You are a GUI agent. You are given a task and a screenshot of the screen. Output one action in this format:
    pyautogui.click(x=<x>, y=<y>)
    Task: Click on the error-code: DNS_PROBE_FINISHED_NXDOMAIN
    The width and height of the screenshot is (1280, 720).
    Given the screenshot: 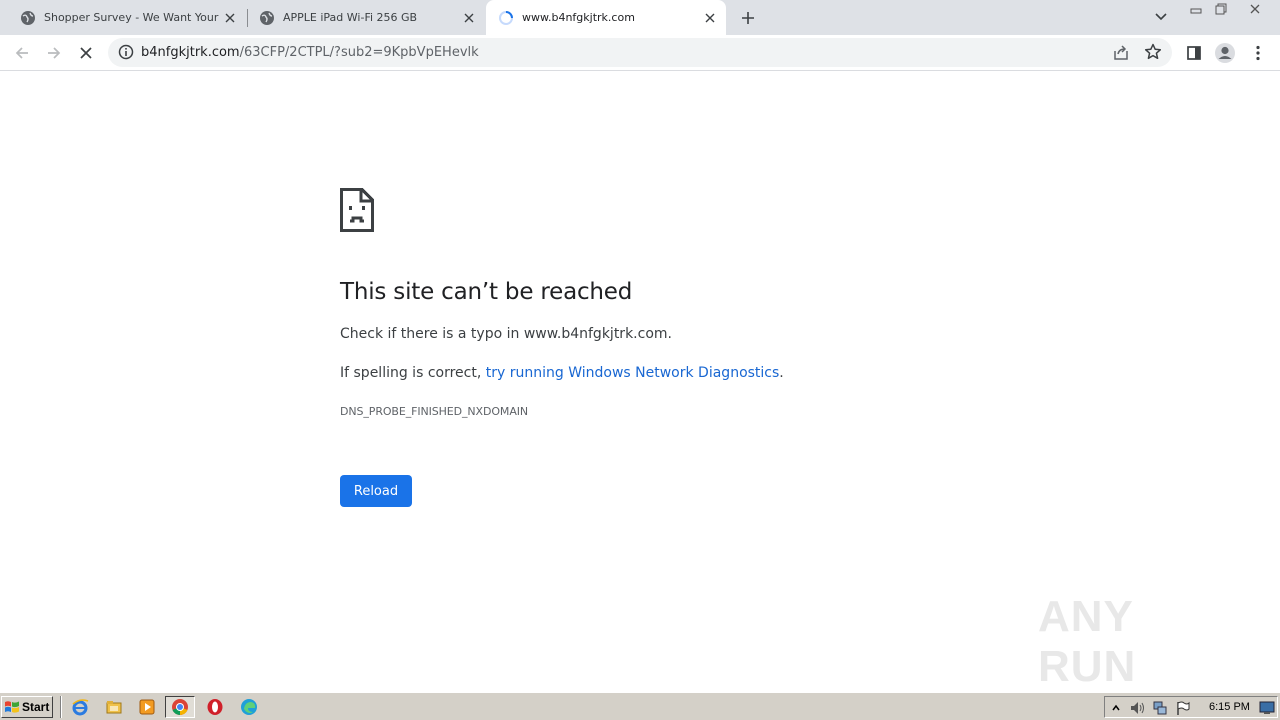 What is the action you would take?
    pyautogui.click(x=434, y=411)
    